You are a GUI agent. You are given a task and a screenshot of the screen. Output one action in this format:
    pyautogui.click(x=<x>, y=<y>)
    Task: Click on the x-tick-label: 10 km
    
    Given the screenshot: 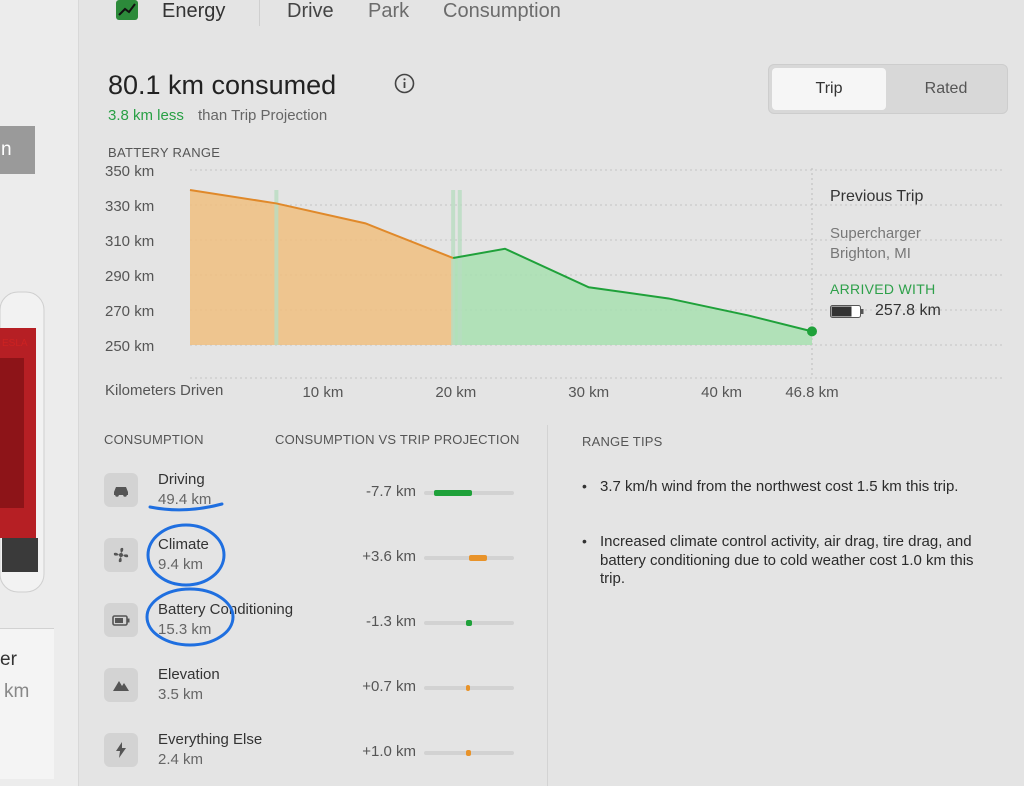 What is the action you would take?
    pyautogui.click(x=323, y=392)
    